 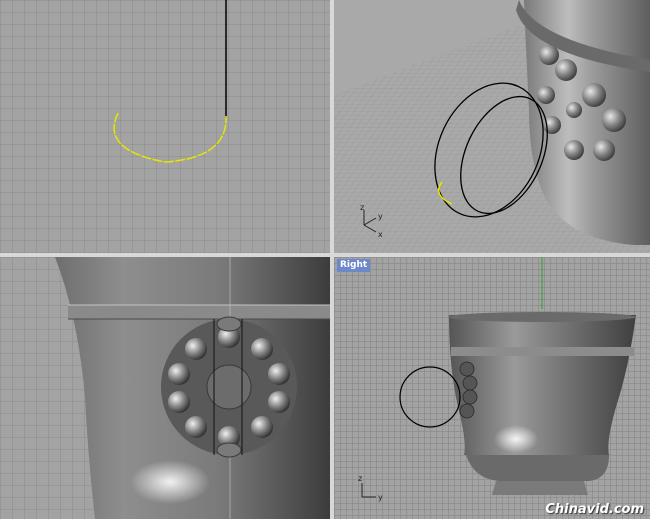 I want to click on cup-band-right, so click(x=542, y=351).